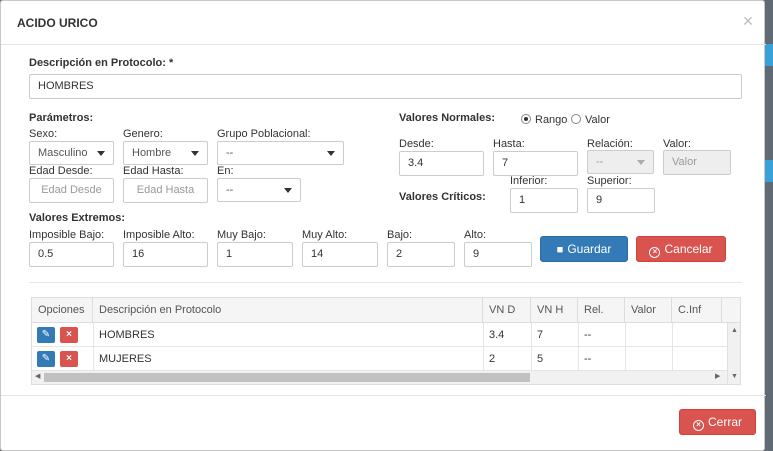 This screenshot has width=773, height=451. I want to click on cerrar-label: Cerrar, so click(724, 422).